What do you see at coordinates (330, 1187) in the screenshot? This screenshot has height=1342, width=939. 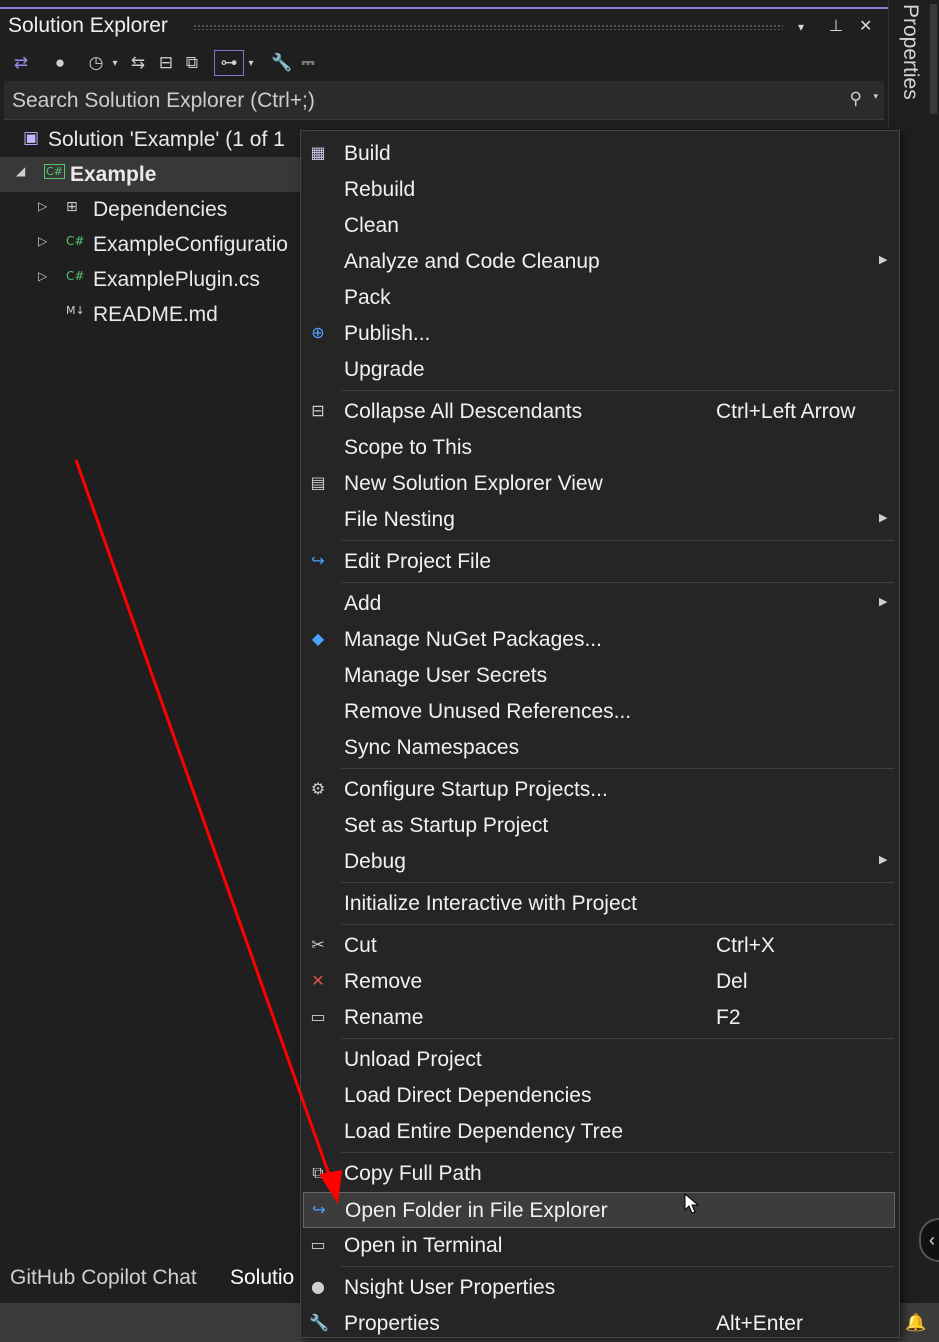 I see `annotation-arrow-head` at bounding box center [330, 1187].